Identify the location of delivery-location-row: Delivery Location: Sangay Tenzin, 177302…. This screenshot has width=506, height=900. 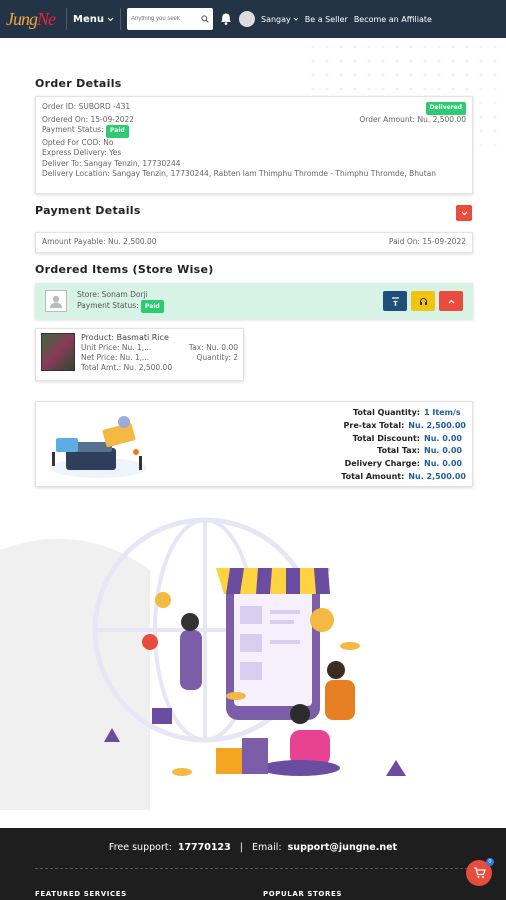
(239, 173).